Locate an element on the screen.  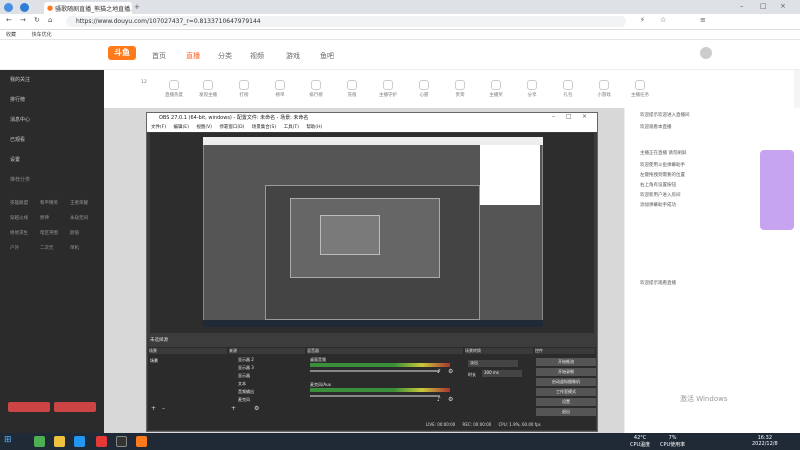
settings-button: 设置 is located at coordinates (566, 402).